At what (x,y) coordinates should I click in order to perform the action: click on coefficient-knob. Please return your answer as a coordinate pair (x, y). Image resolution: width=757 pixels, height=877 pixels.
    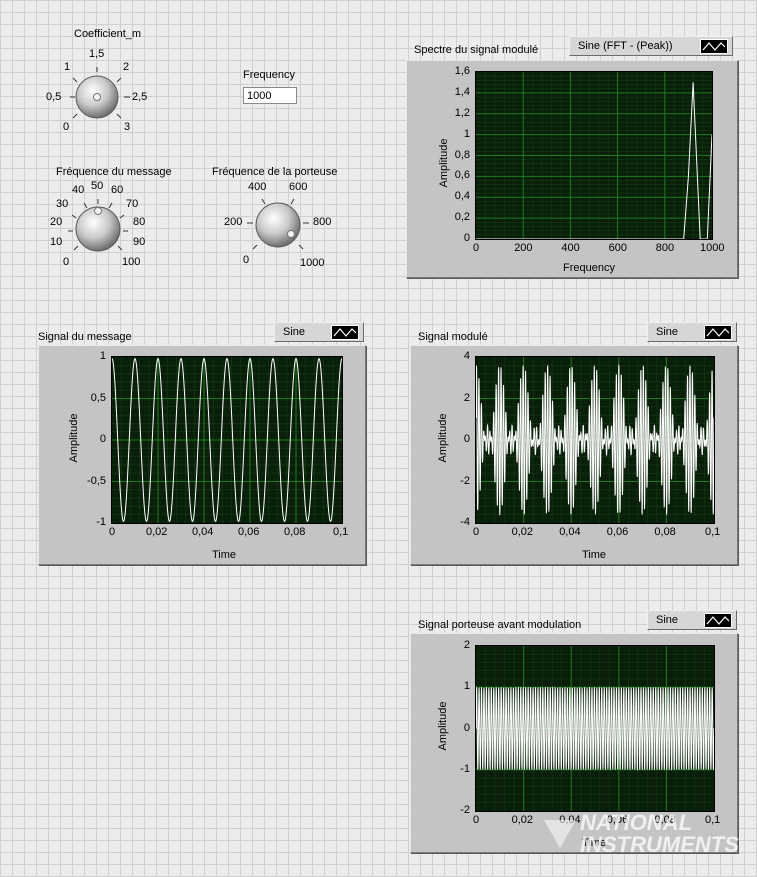
    Looking at the image, I should click on (98, 95).